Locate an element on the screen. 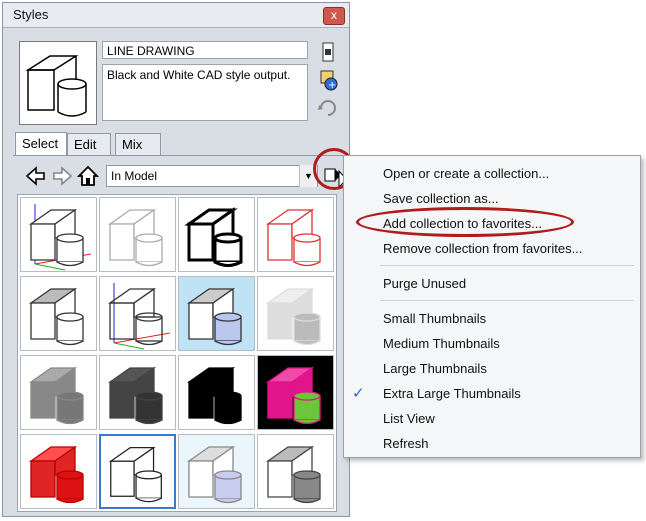 Image resolution: width=646 pixels, height=521 pixels. tab-select: Select is located at coordinates (41, 144).